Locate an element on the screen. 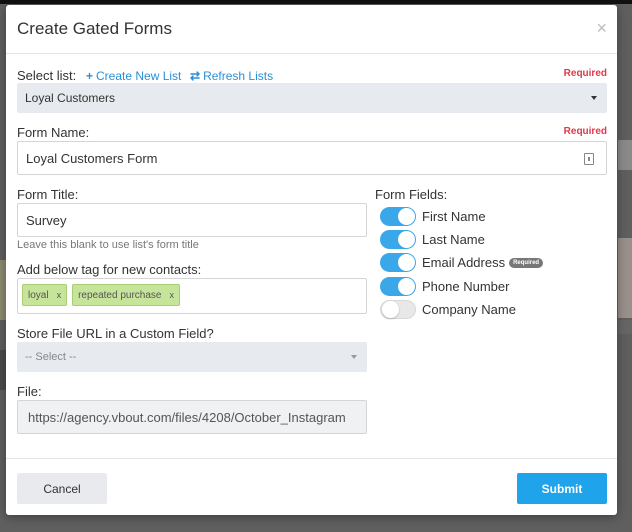 The height and width of the screenshot is (532, 632). modal-footer: Cancel Submit is located at coordinates (311, 486).